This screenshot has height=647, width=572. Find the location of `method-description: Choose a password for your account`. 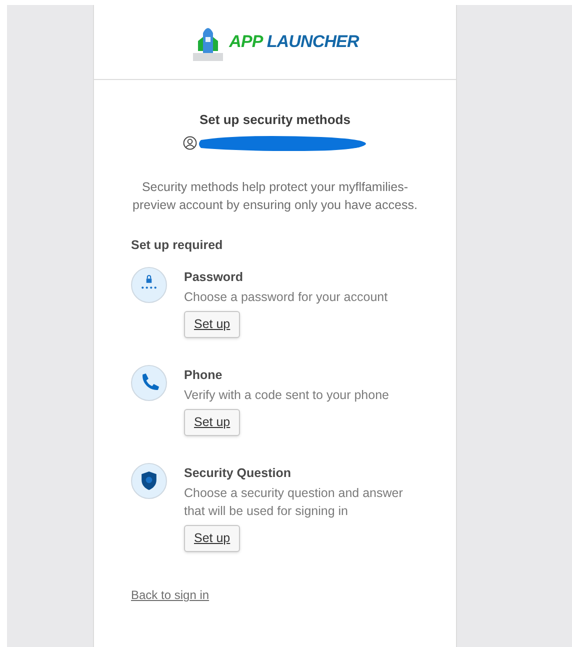

method-description: Choose a password for your account is located at coordinates (286, 297).